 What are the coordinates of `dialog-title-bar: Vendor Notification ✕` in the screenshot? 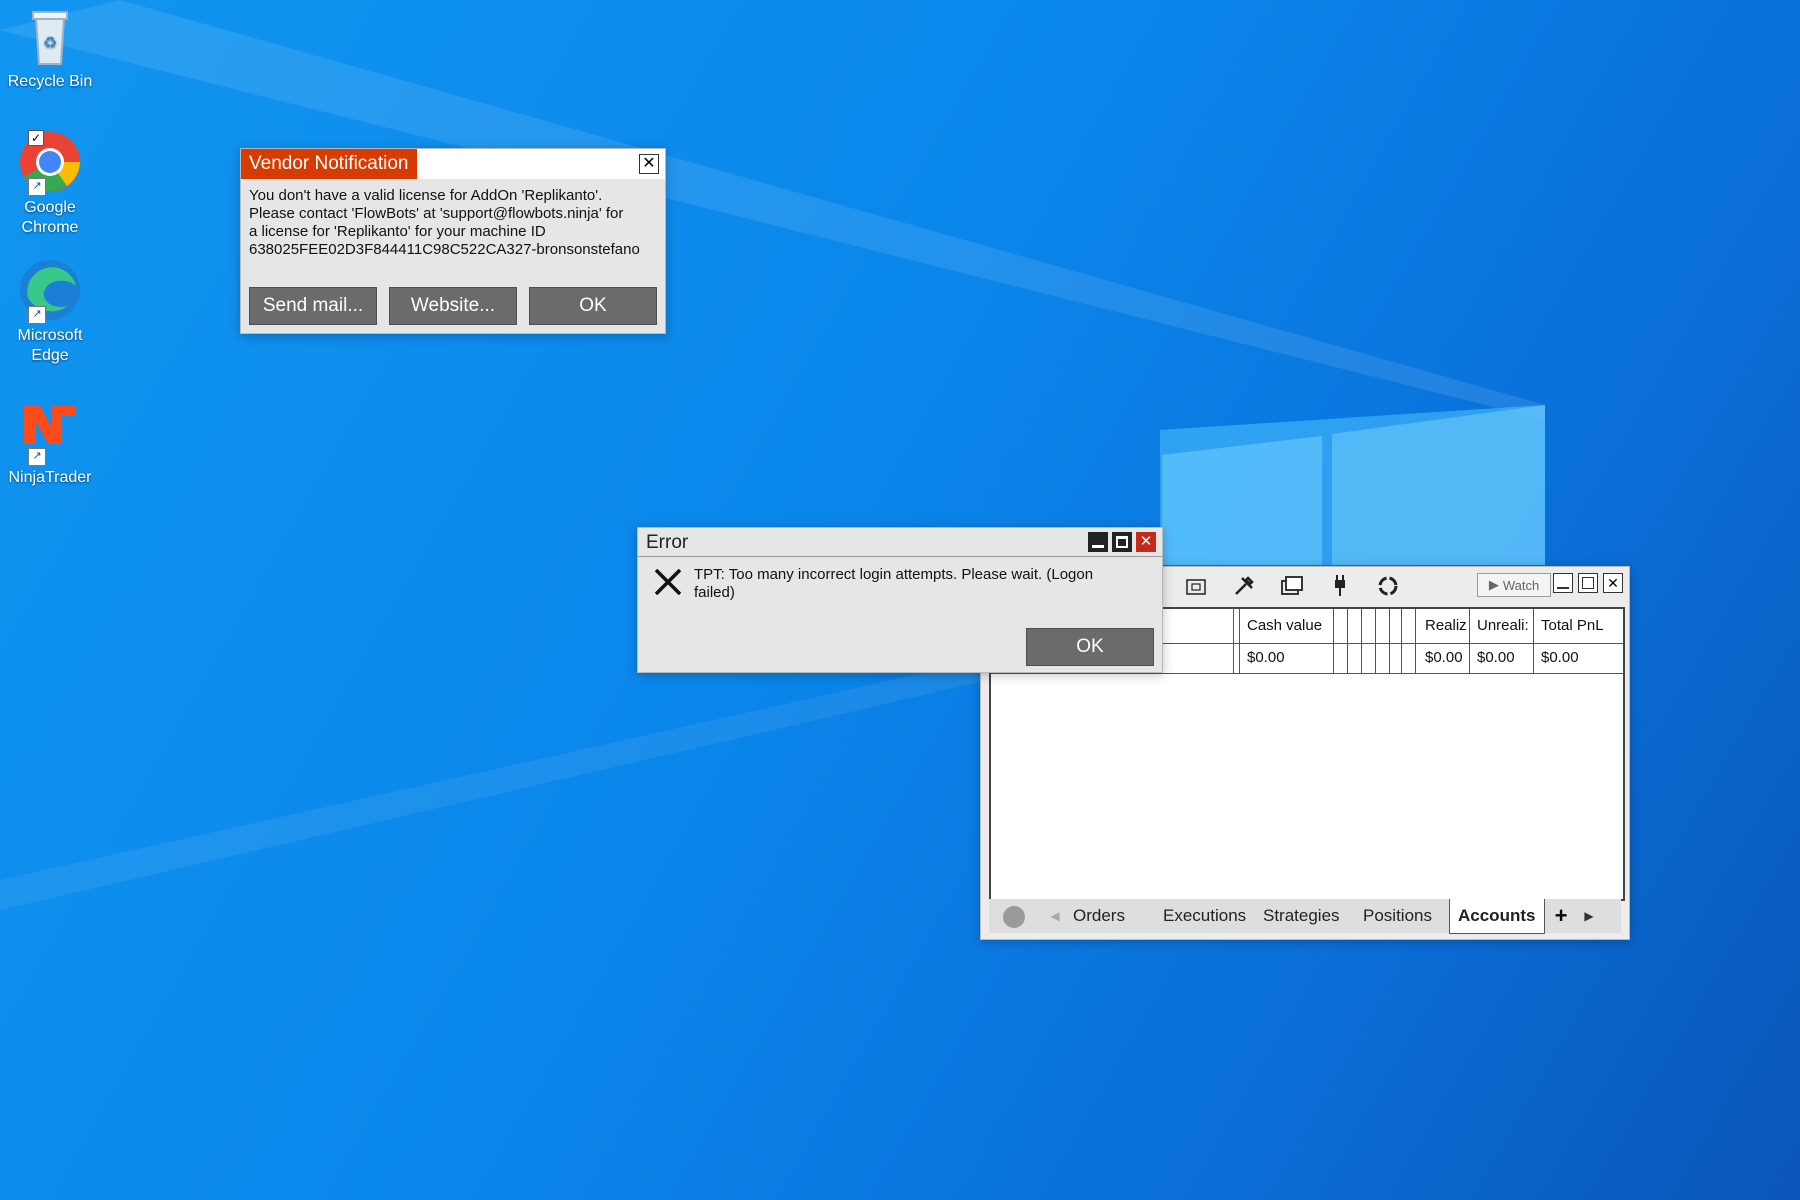 It's located at (453, 164).